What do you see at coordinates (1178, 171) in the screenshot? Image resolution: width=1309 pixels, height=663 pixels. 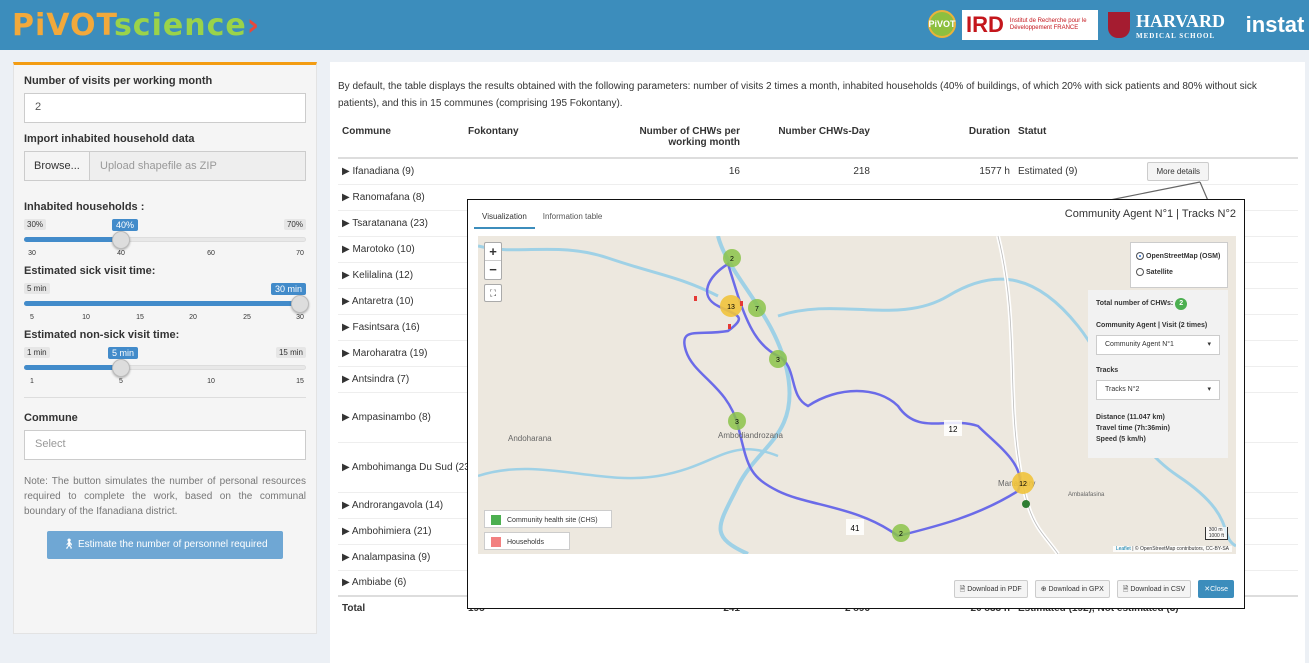 I see `more-details-button: More details` at bounding box center [1178, 171].